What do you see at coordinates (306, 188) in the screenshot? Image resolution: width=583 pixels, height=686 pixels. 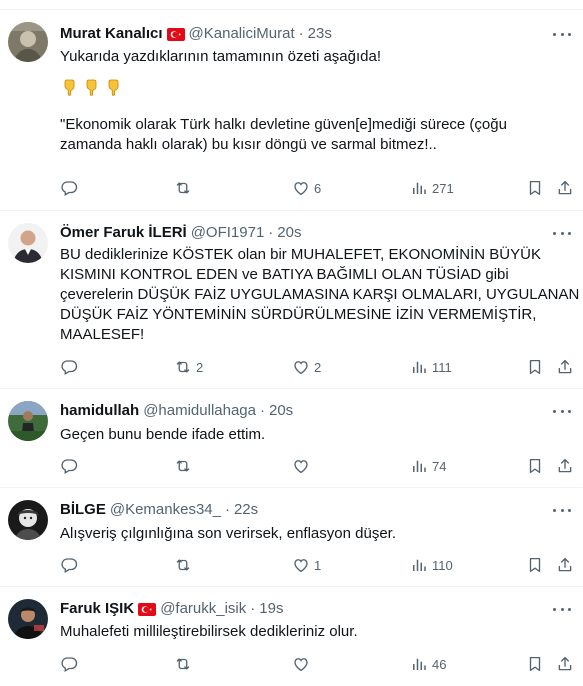 I see `like-button: 6` at bounding box center [306, 188].